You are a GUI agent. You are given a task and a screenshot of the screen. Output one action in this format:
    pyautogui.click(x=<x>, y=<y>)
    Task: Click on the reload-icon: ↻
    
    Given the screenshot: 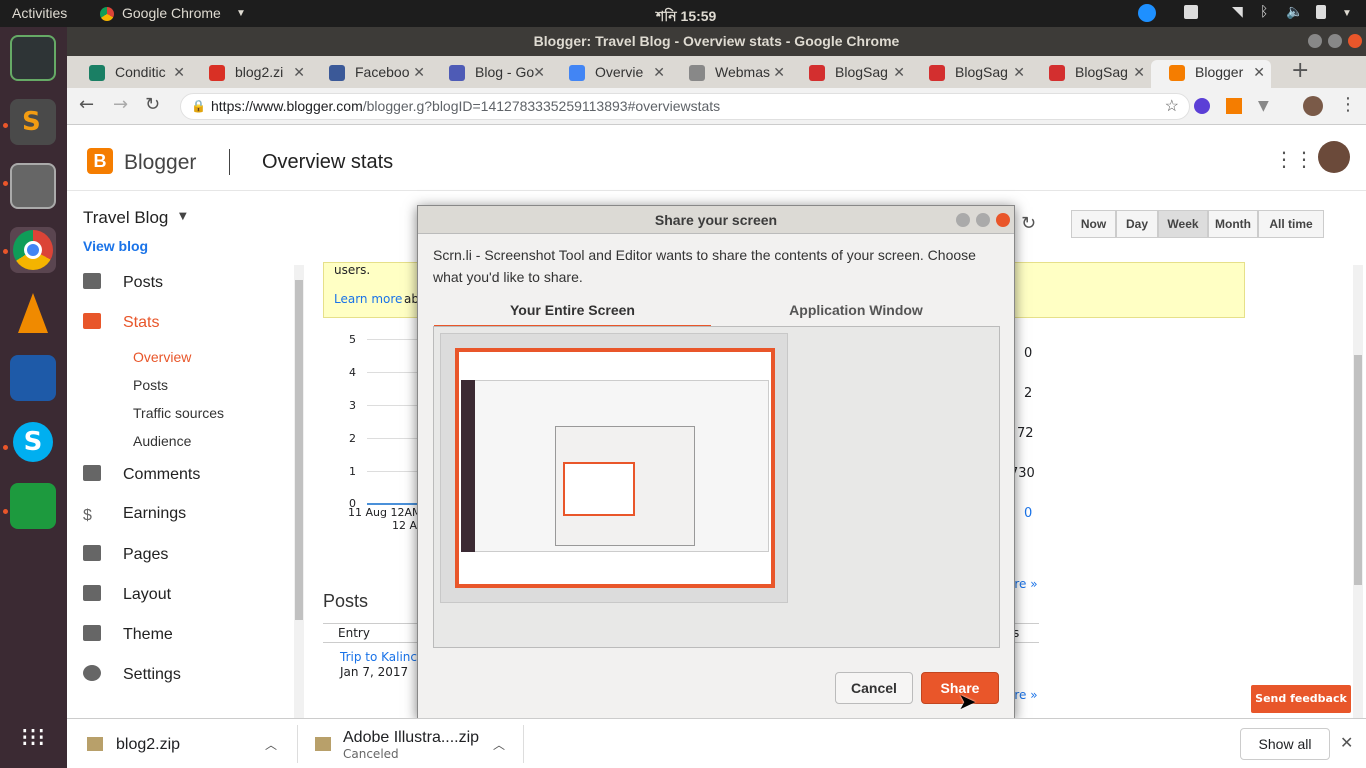 What is the action you would take?
    pyautogui.click(x=152, y=104)
    